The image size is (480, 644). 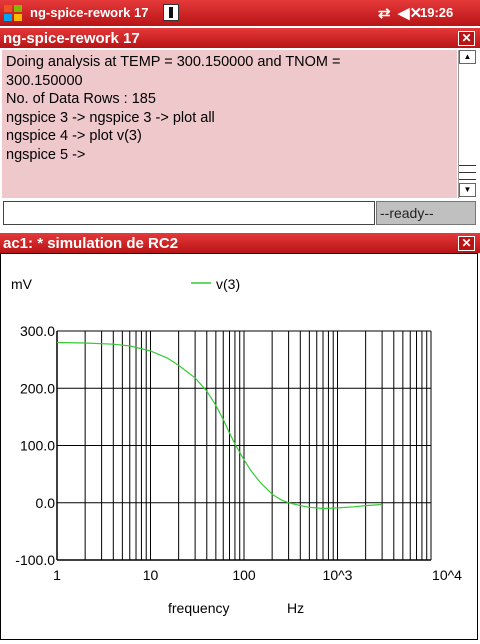 I want to click on console-window-titlebar: ng-spice-rework 17 ✕, so click(x=240, y=38).